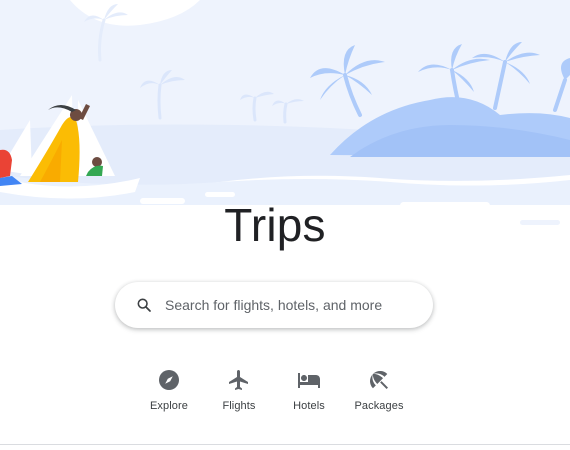 The image size is (570, 450). Describe the element at coordinates (309, 380) in the screenshot. I see `bed-icon` at that location.